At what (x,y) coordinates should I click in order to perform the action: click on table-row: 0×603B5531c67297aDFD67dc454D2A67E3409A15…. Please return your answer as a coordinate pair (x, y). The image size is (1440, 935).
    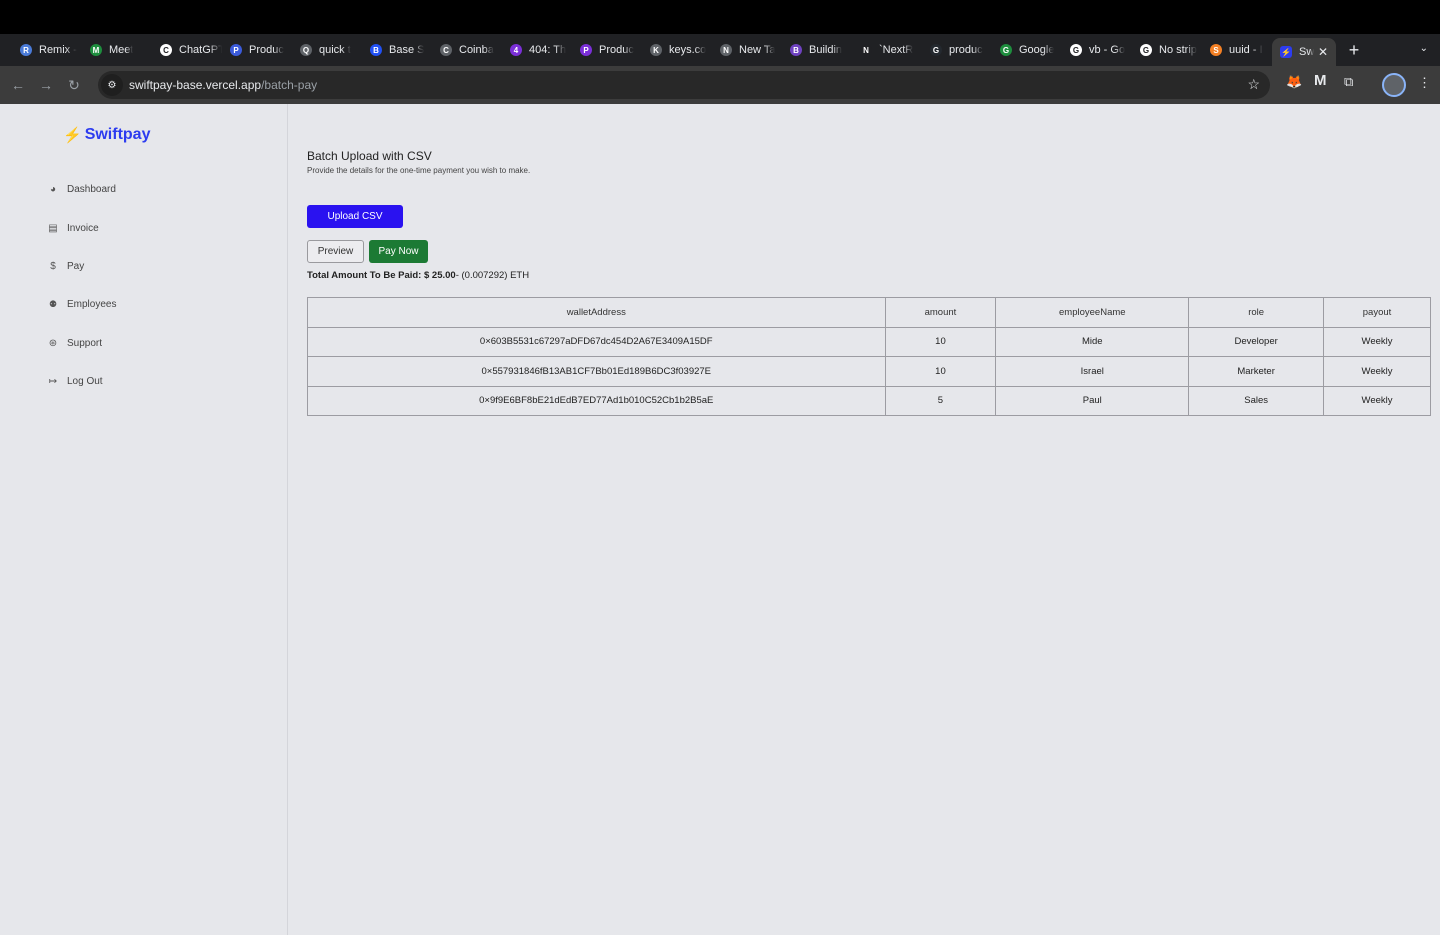
    Looking at the image, I should click on (869, 341).